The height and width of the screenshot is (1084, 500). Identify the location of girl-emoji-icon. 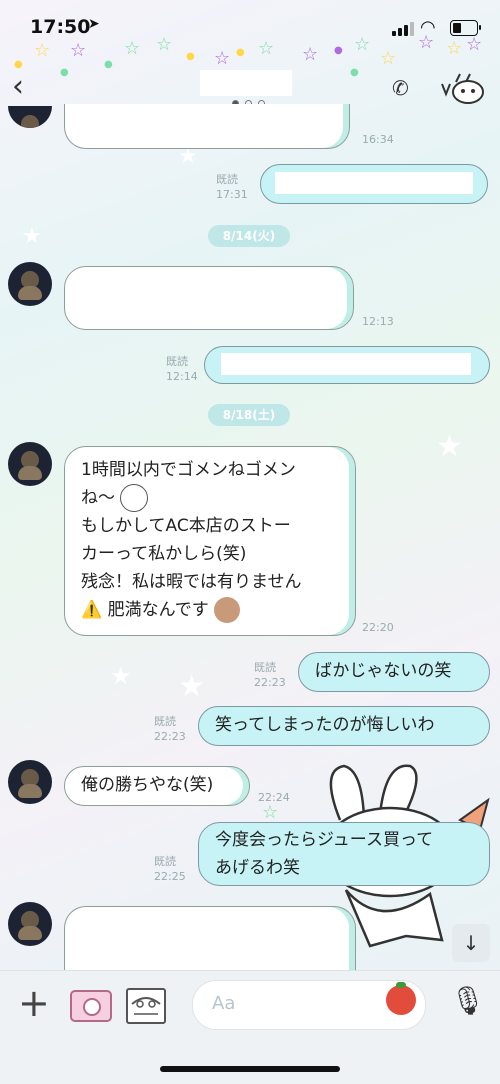
(227, 610).